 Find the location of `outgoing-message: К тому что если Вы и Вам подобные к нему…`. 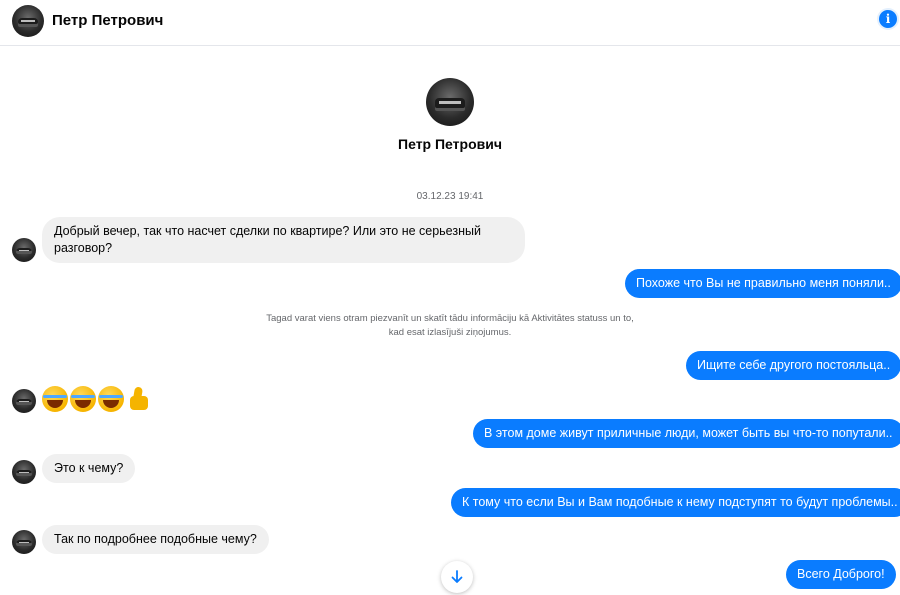

outgoing-message: К тому что если Вы и Вам подобные к нему… is located at coordinates (675, 502).